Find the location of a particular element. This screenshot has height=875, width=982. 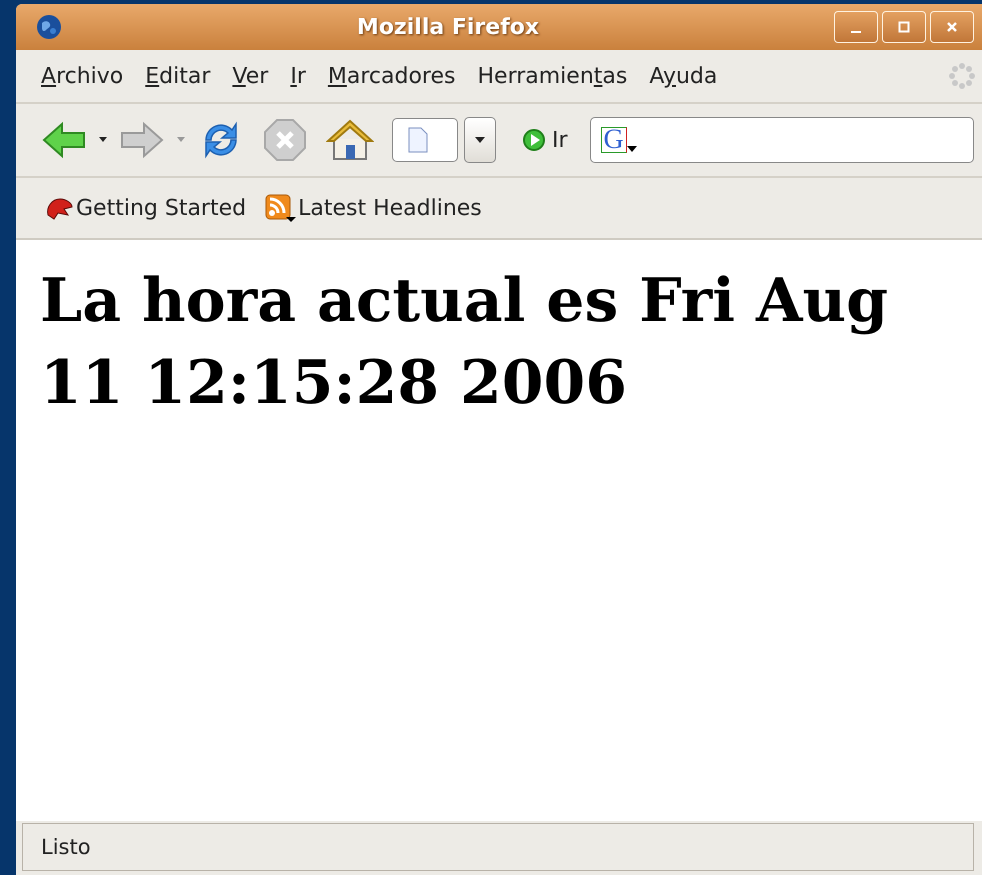

go-button: Ir is located at coordinates (545, 140).